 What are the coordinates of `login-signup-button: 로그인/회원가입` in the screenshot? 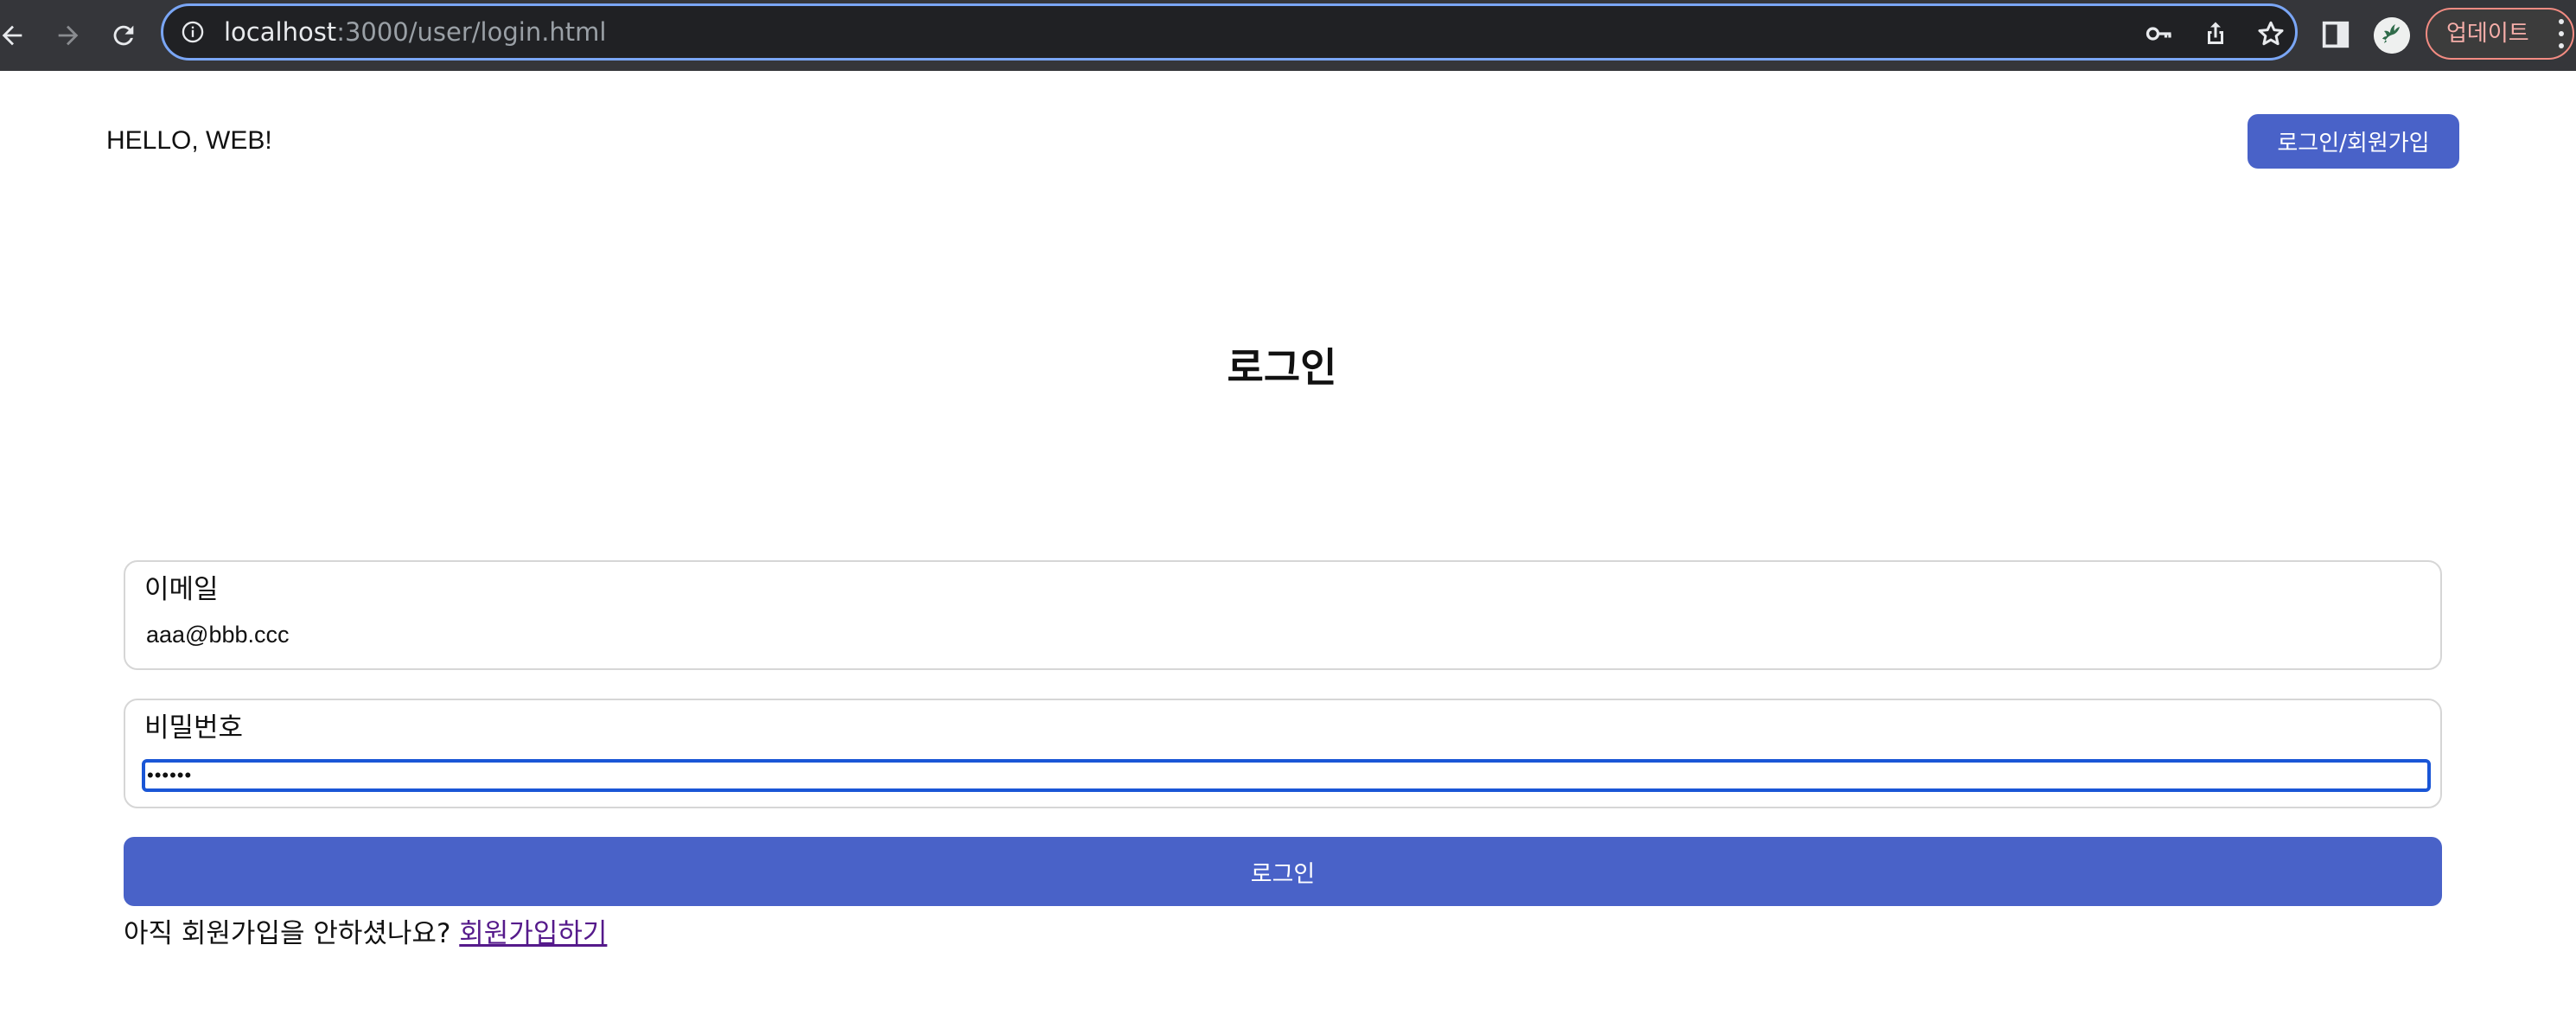 It's located at (2353, 141).